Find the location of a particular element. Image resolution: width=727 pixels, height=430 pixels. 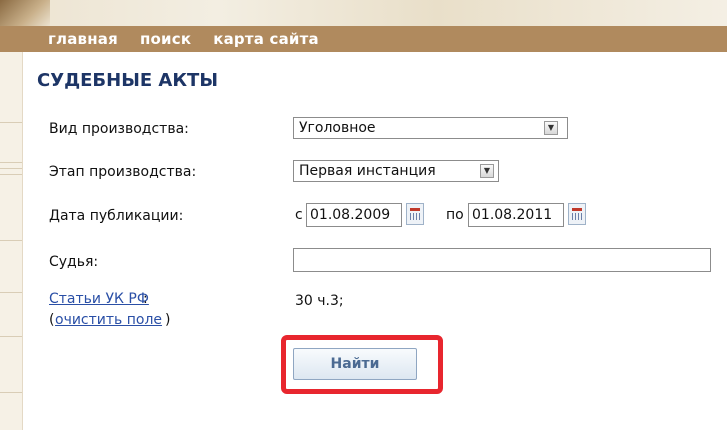

page-title: СУДЕБНЫЕ АКТЫ is located at coordinates (127, 80).